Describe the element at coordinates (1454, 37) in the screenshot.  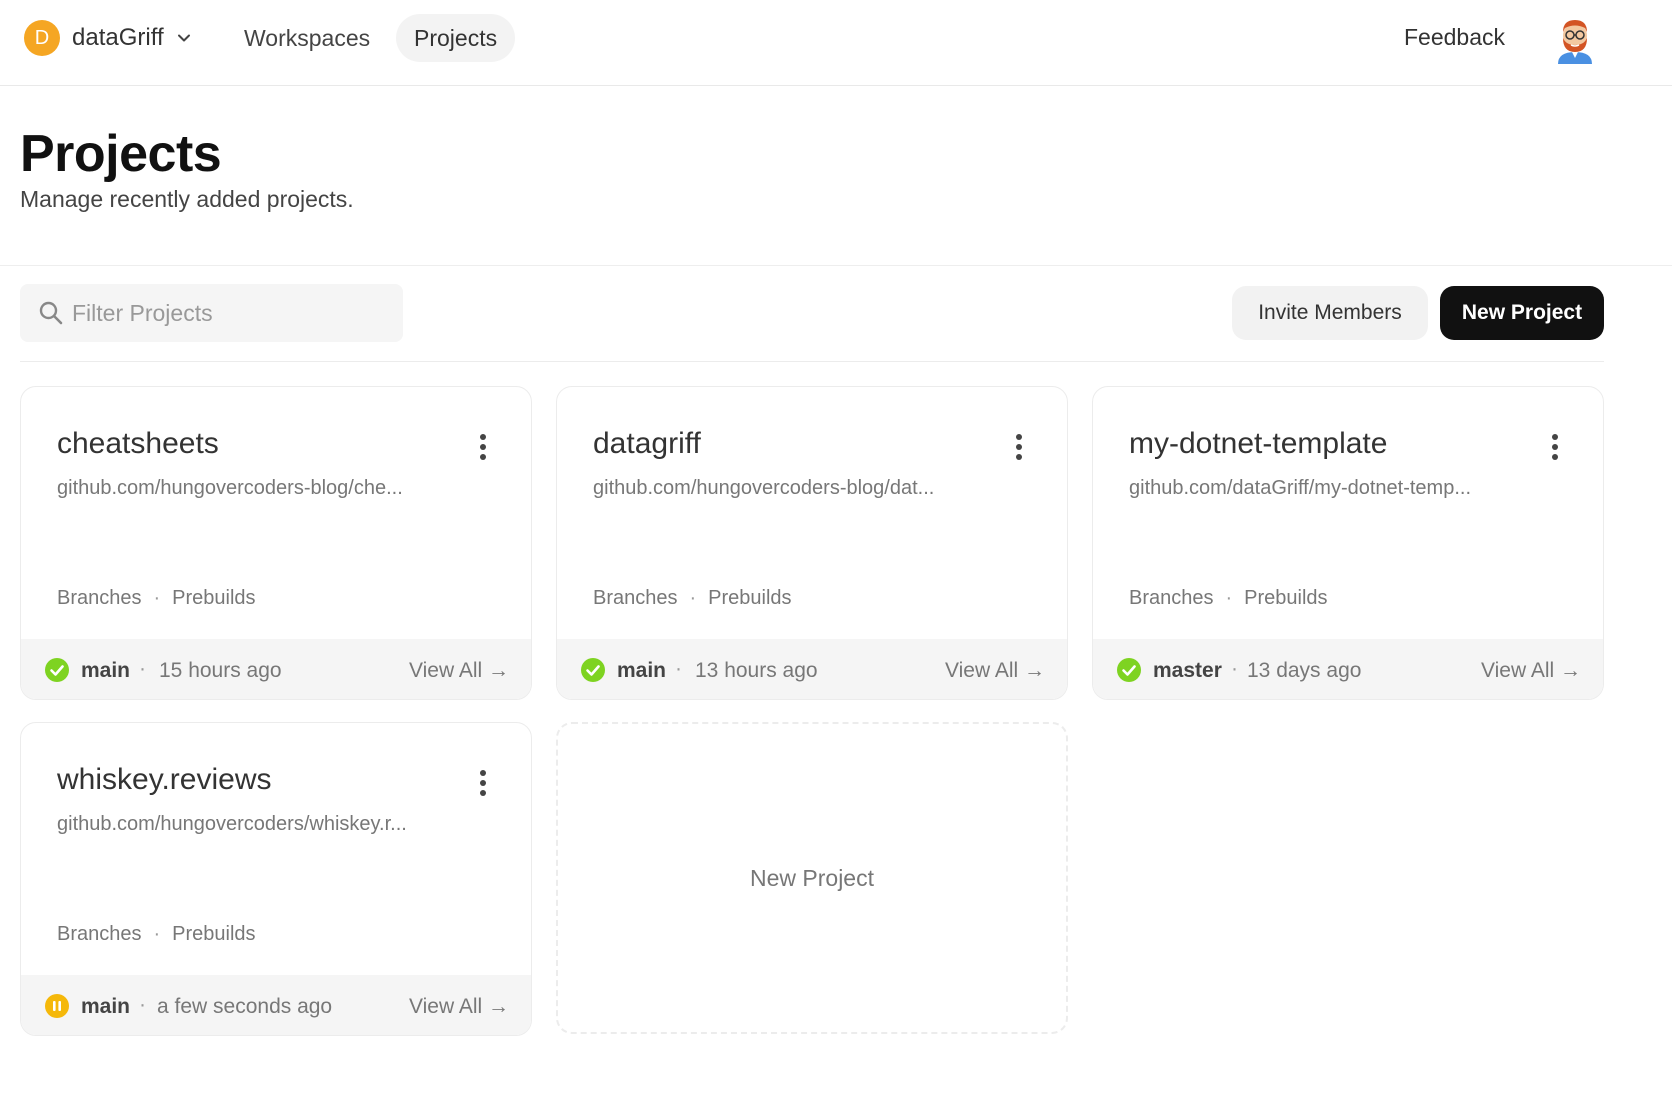
I see `nav-feedback: Feedback` at that location.